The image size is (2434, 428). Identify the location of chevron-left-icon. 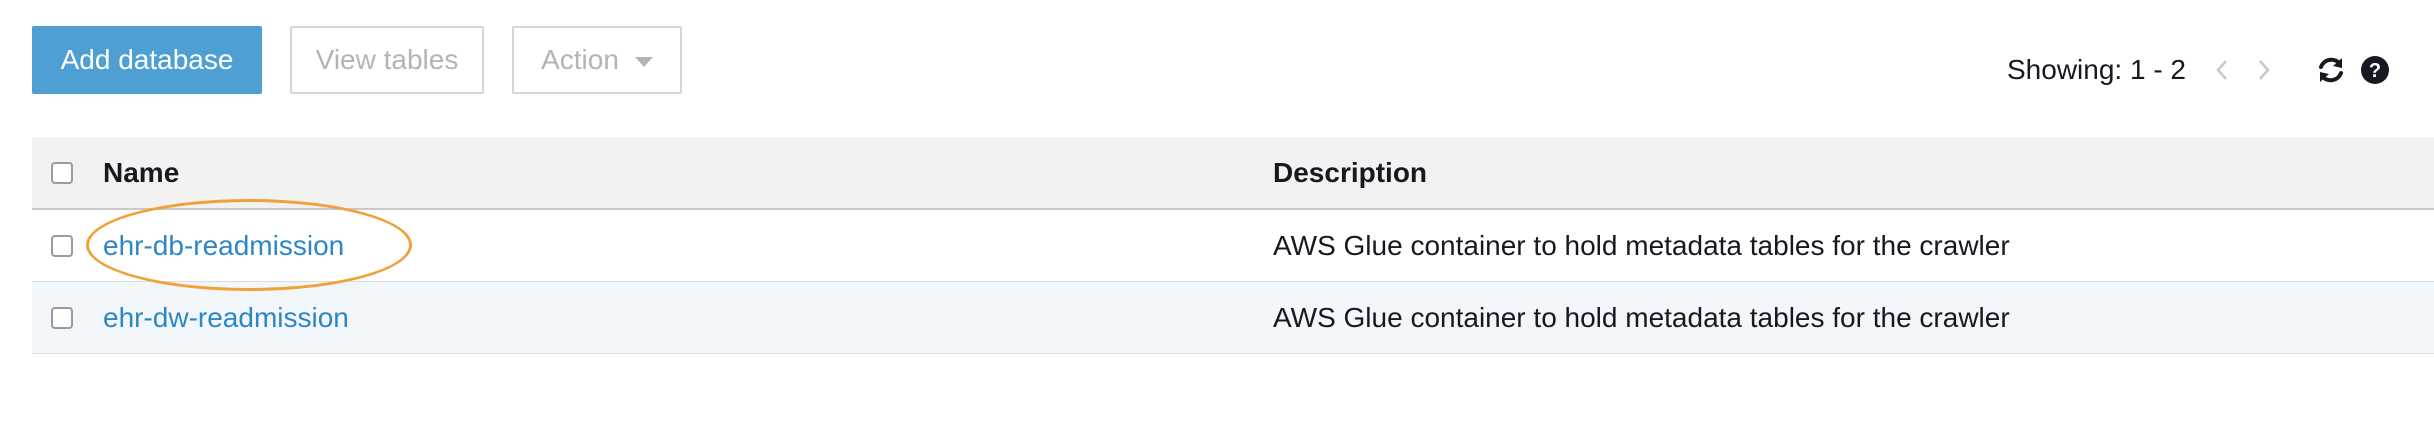
(2222, 70).